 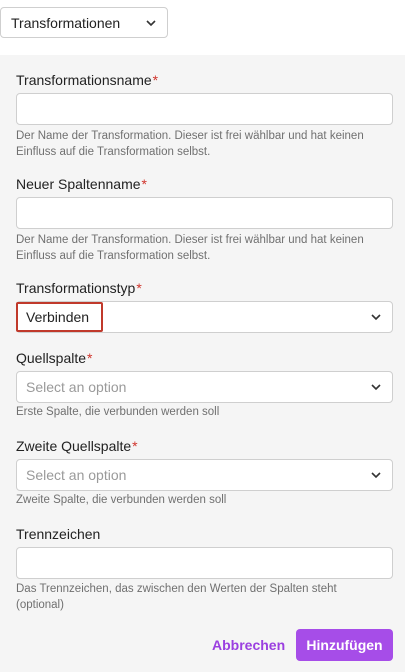 What do you see at coordinates (54, 358) in the screenshot?
I see `source-column-label: Quellspalte*` at bounding box center [54, 358].